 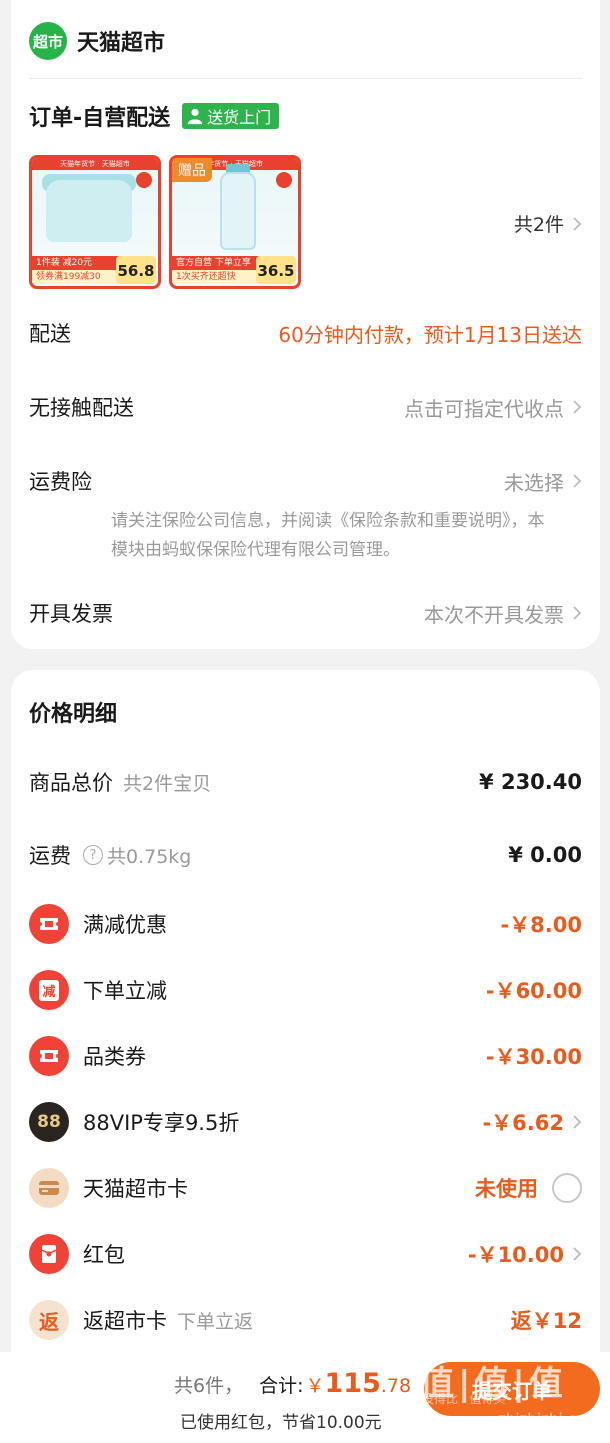 What do you see at coordinates (76, 263) in the screenshot?
I see `product-promo: 1件装 减20元` at bounding box center [76, 263].